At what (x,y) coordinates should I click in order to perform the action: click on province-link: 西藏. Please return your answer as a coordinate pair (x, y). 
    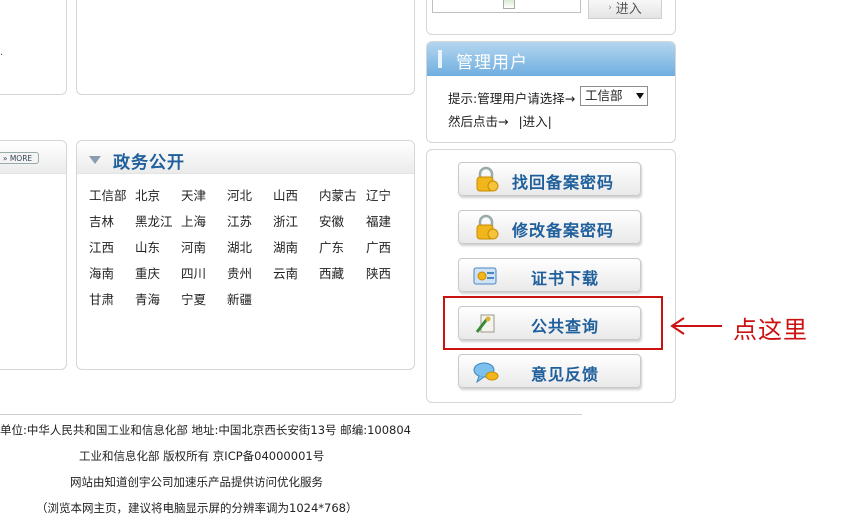
    Looking at the image, I should click on (331, 272).